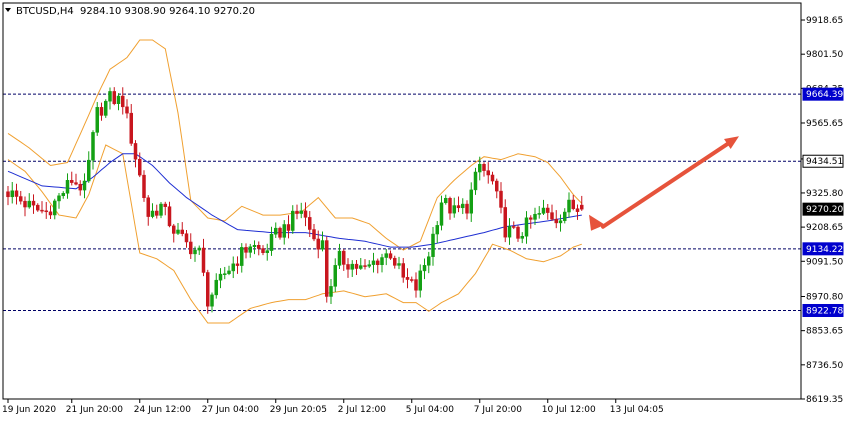 This screenshot has width=846, height=423. What do you see at coordinates (430, 410) in the screenshot?
I see `x-tick-label: 5 Jul 04:00` at bounding box center [430, 410].